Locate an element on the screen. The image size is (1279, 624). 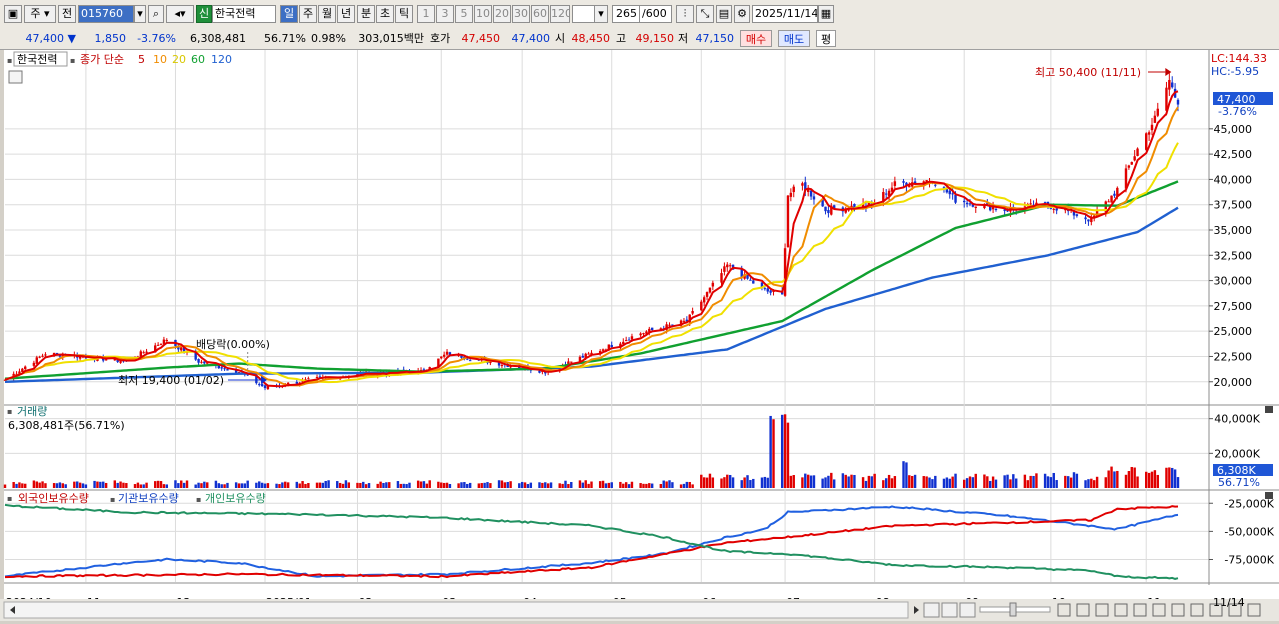
compare-button: 전 is located at coordinates (67, 14).